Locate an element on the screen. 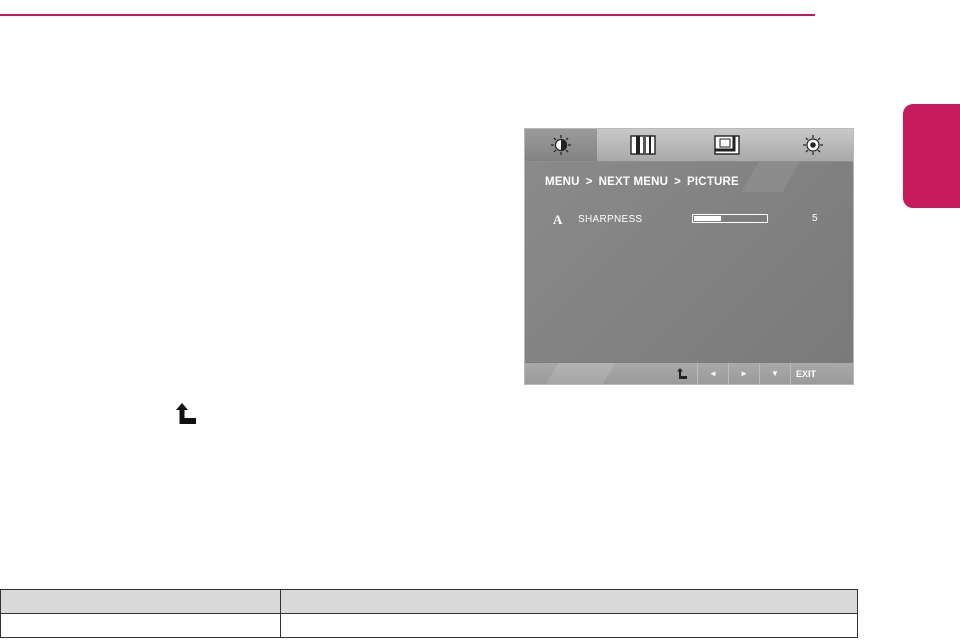 The width and height of the screenshot is (960, 641). sharpness-slider is located at coordinates (730, 218).